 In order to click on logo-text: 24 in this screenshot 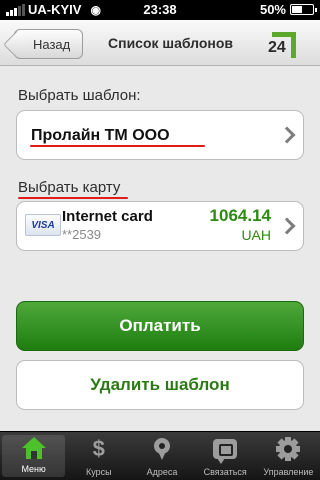, I will do `click(277, 47)`.